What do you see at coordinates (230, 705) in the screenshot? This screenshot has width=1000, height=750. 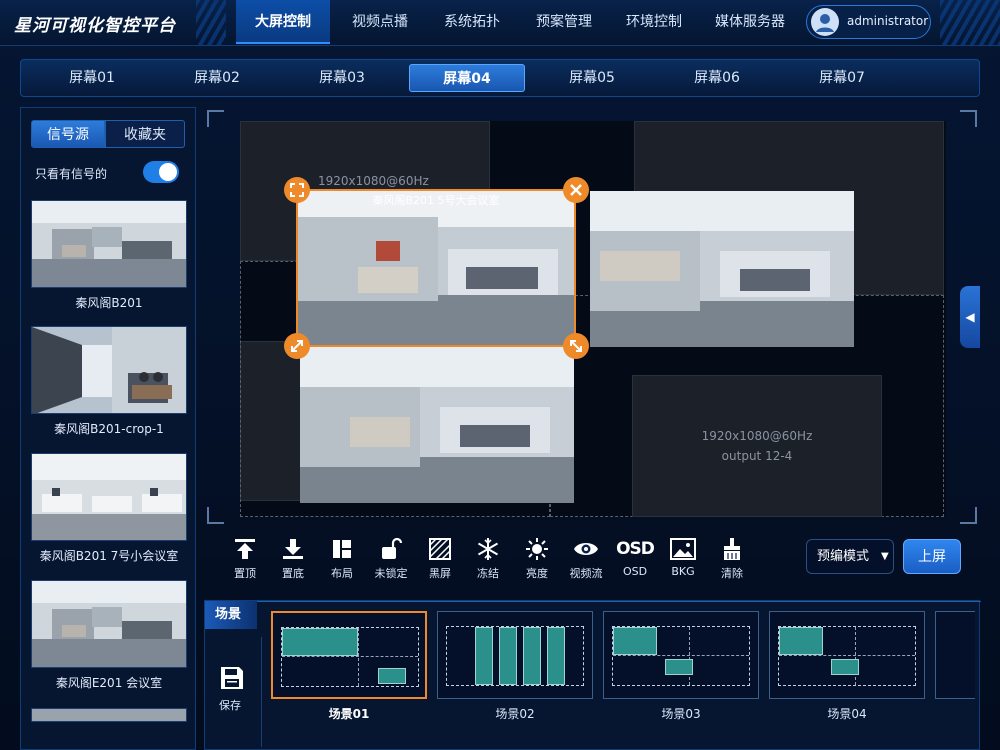 I see `save-label: 保存` at bounding box center [230, 705].